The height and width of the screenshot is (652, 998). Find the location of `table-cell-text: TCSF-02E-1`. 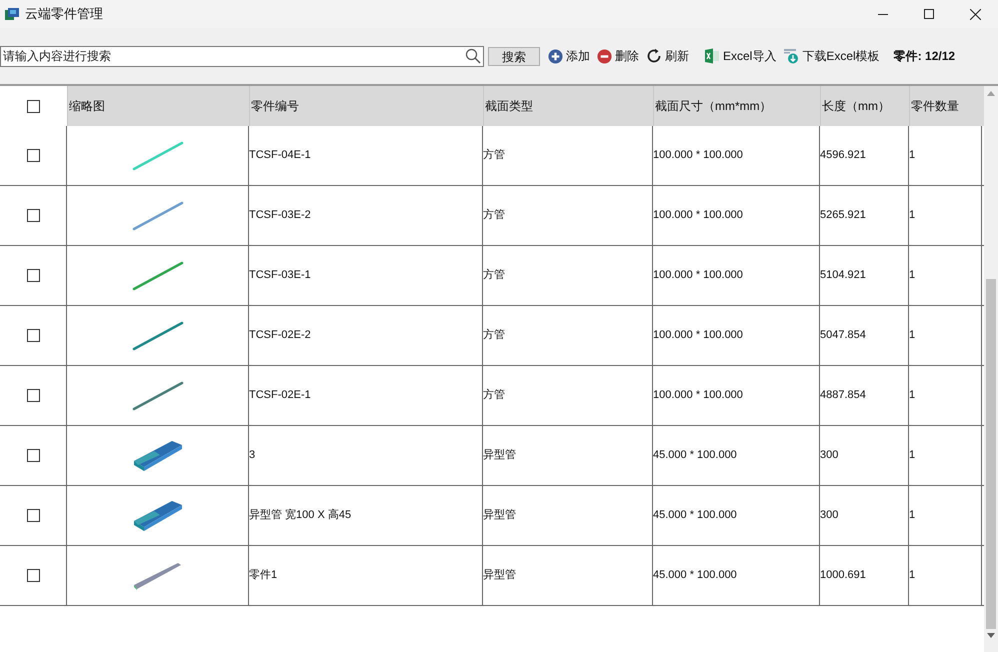

table-cell-text: TCSF-02E-1 is located at coordinates (280, 396).